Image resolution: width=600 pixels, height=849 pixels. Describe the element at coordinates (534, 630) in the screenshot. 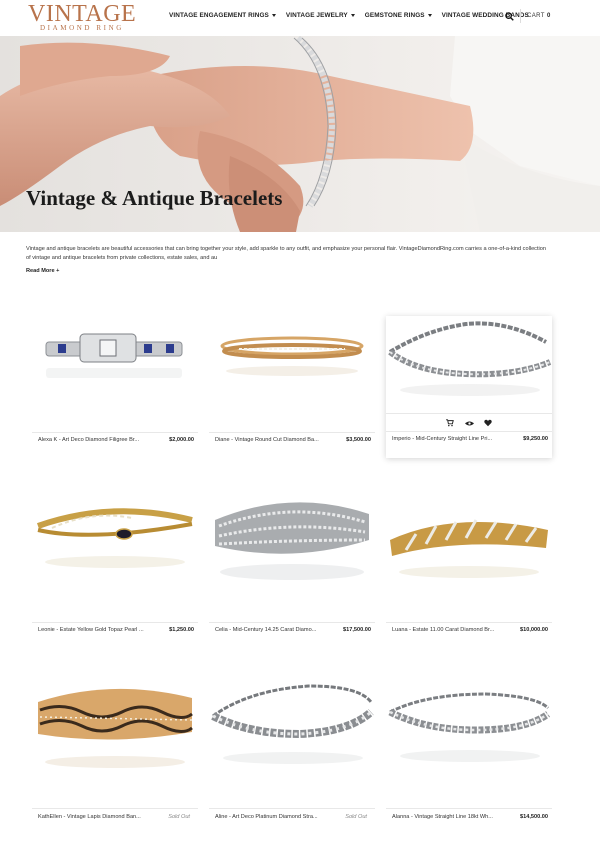

I see `product-price: $10,000.00` at that location.